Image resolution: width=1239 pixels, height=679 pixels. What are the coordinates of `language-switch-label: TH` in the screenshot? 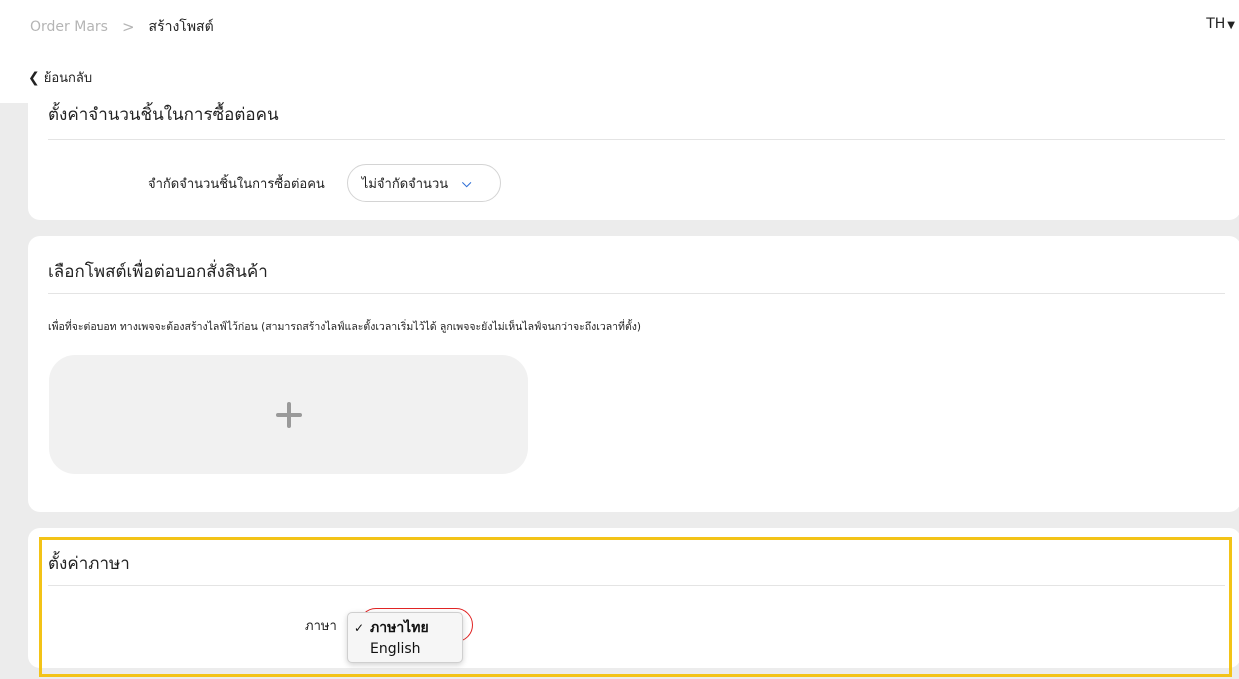 It's located at (1216, 24).